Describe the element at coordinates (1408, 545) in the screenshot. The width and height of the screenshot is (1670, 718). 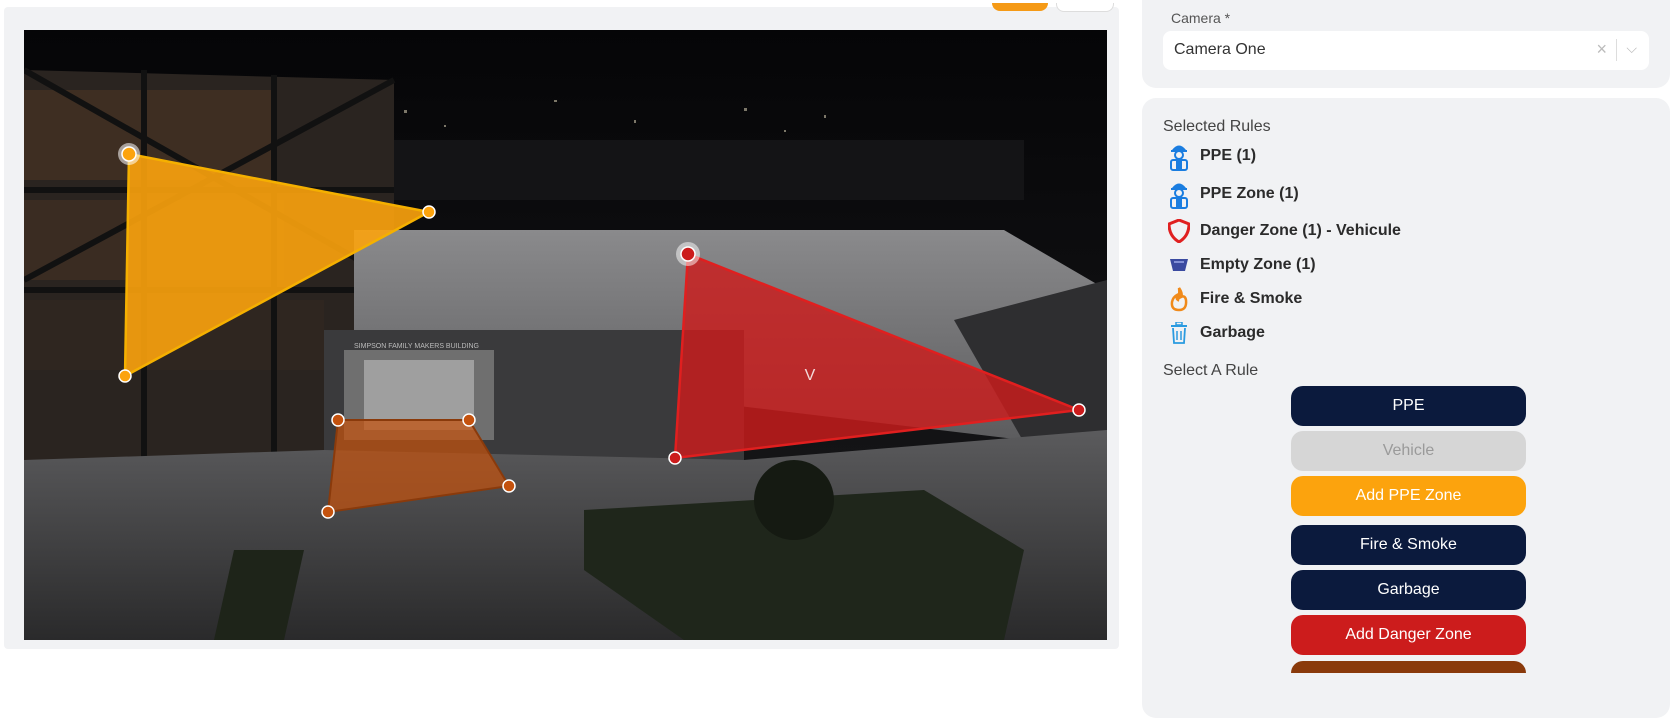
I see `fire-smoke-button: Fire & Smoke` at that location.